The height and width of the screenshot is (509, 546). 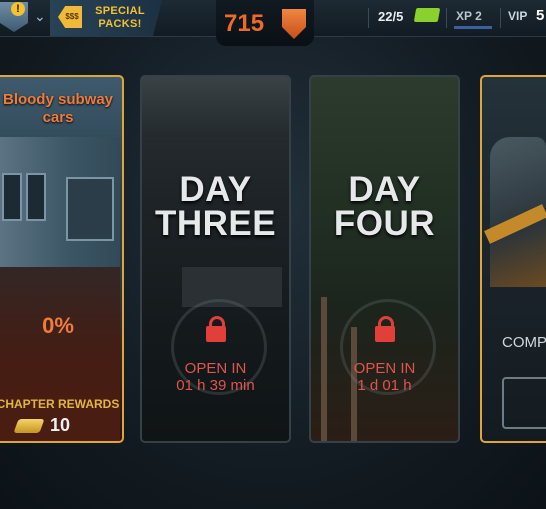 What do you see at coordinates (90, 209) in the screenshot?
I see `subway-door` at bounding box center [90, 209].